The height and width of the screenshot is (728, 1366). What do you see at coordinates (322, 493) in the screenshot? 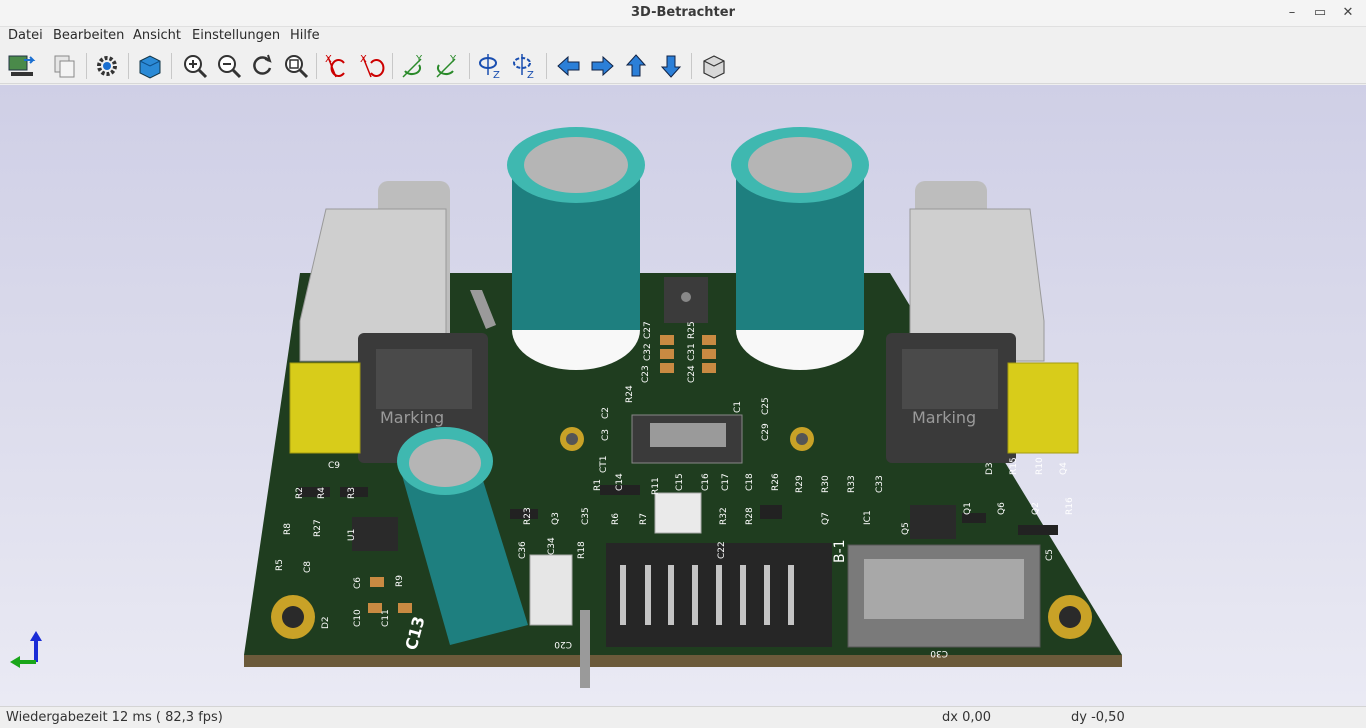
I see `svg-text: R4` at bounding box center [322, 493].